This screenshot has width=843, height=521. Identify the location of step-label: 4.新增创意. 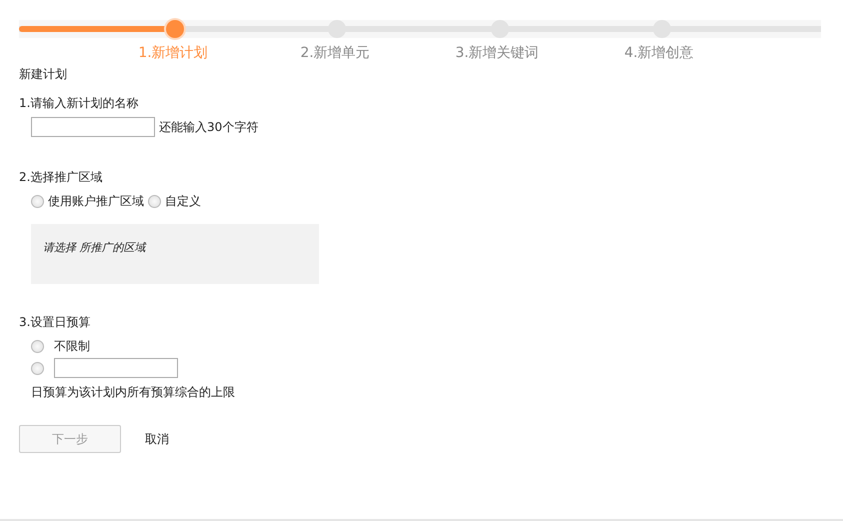
(659, 53).